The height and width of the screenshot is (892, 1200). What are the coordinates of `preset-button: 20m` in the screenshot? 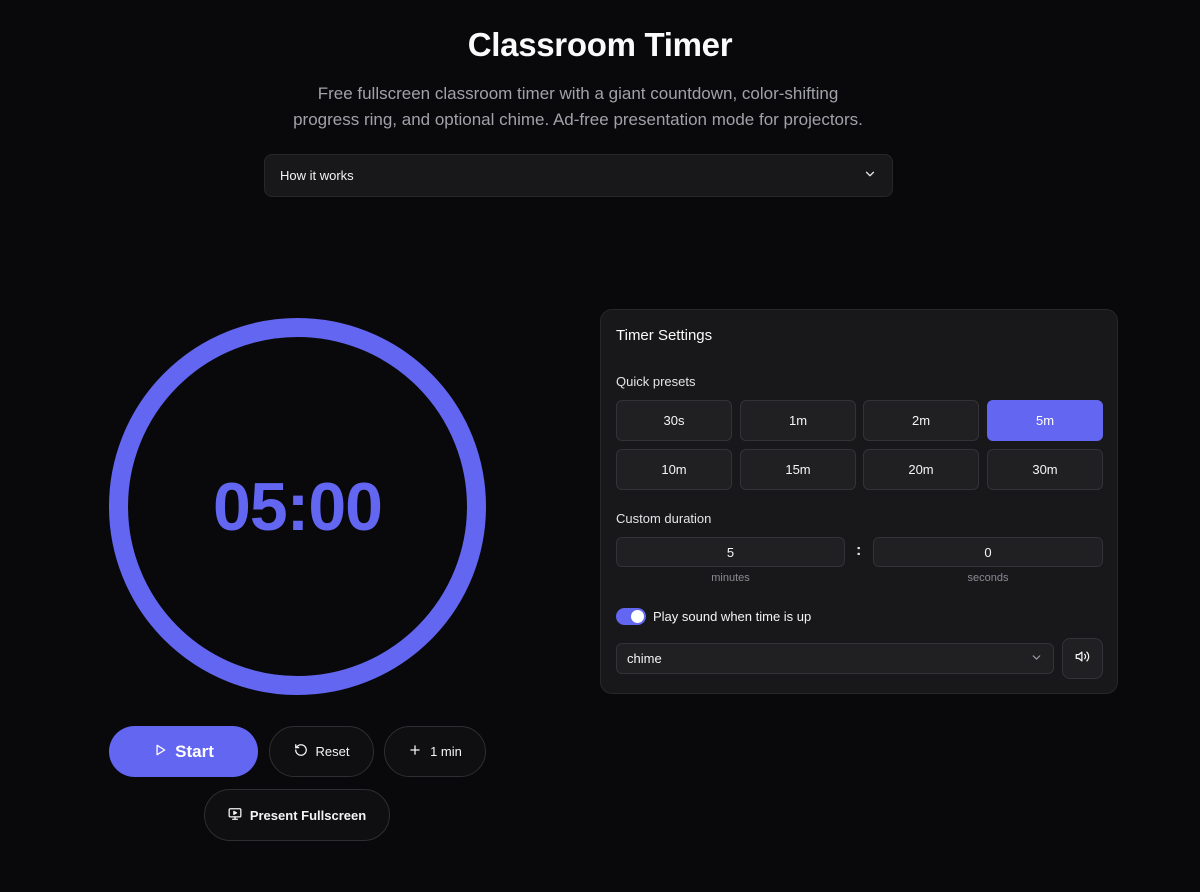 It's located at (921, 469).